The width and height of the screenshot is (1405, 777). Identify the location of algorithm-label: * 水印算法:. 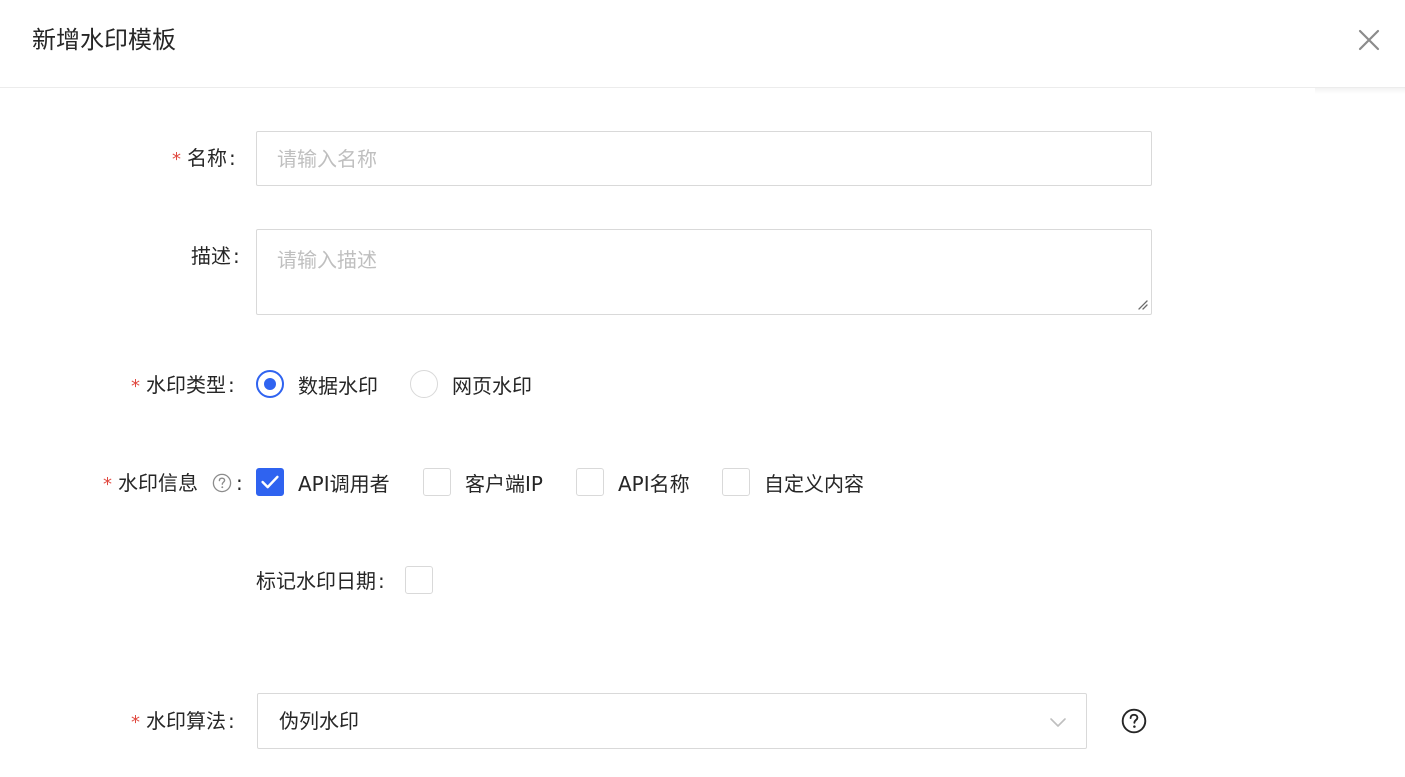
(183, 722).